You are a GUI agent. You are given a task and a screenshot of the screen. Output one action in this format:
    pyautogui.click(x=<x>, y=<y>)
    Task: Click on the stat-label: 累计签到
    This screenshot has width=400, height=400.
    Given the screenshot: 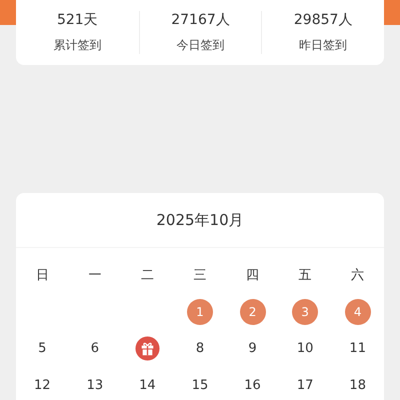 What is the action you would take?
    pyautogui.click(x=77, y=45)
    